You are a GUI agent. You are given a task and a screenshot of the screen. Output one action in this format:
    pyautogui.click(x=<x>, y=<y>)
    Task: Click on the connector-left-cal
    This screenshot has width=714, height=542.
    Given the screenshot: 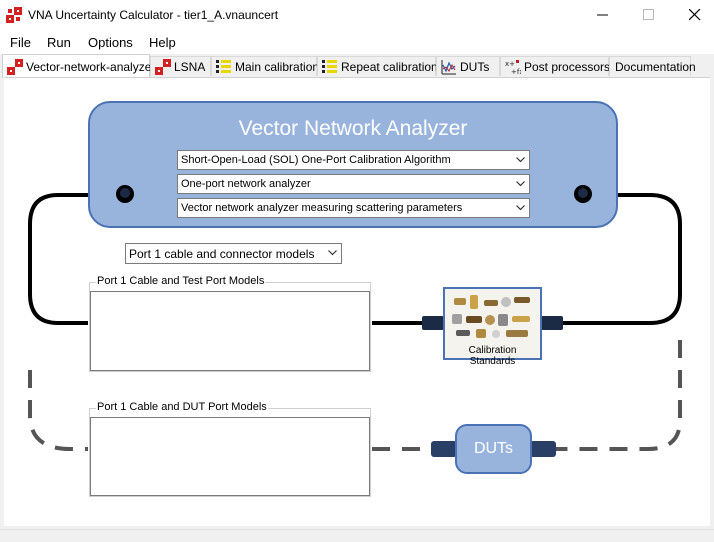 What is the action you would take?
    pyautogui.click(x=433, y=323)
    